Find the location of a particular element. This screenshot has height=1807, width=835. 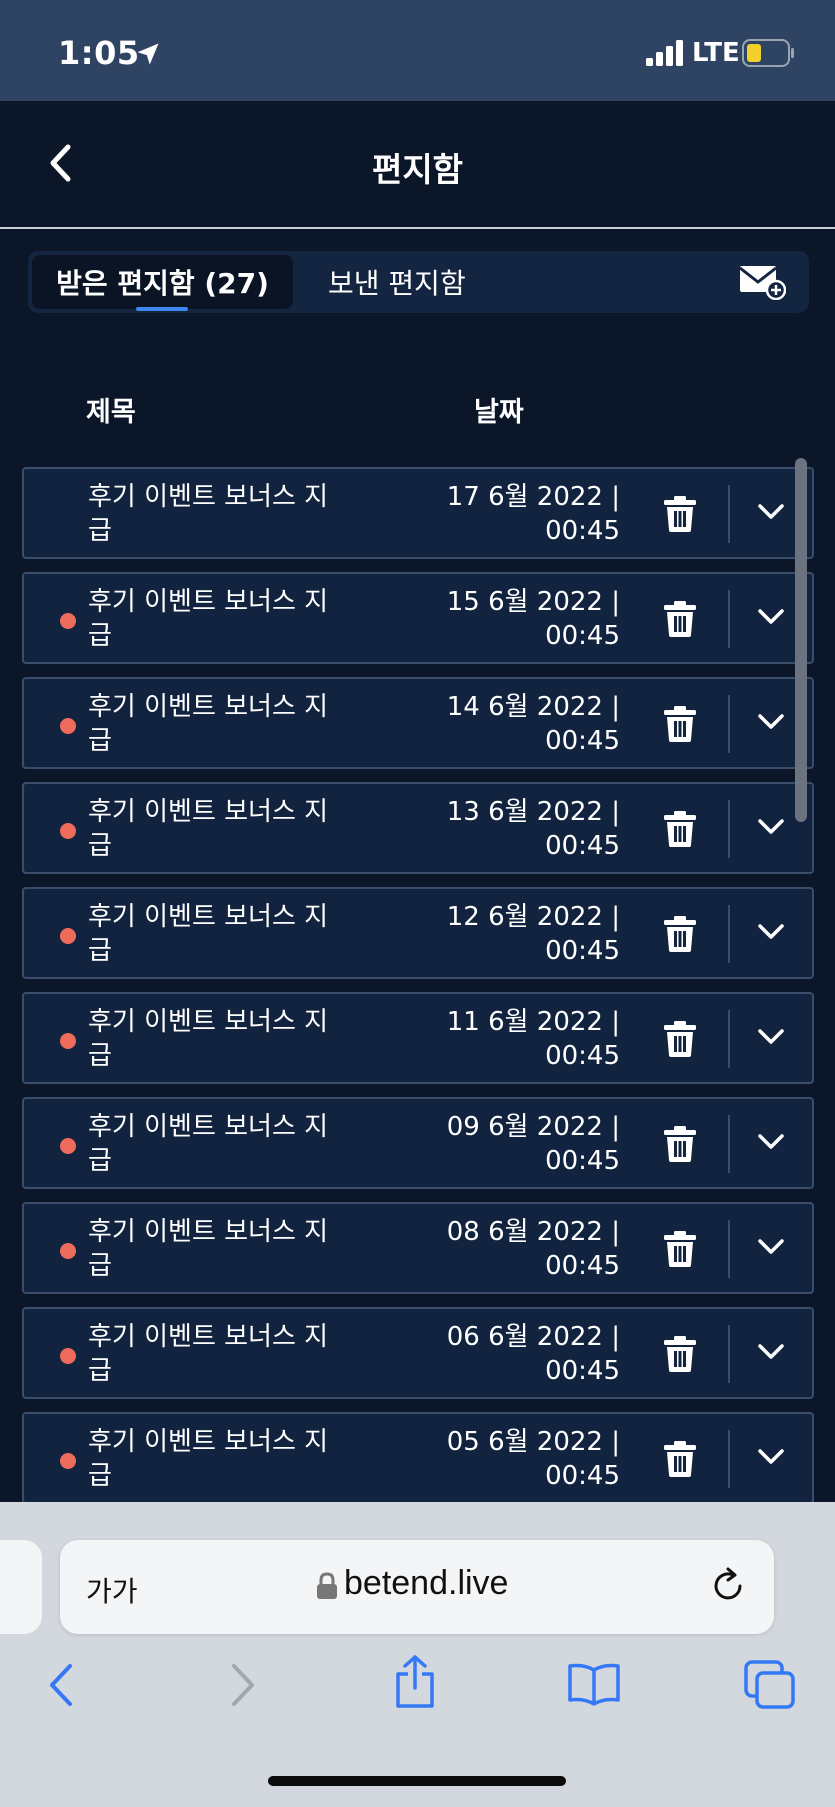

url-text: betend.live is located at coordinates (426, 1583).